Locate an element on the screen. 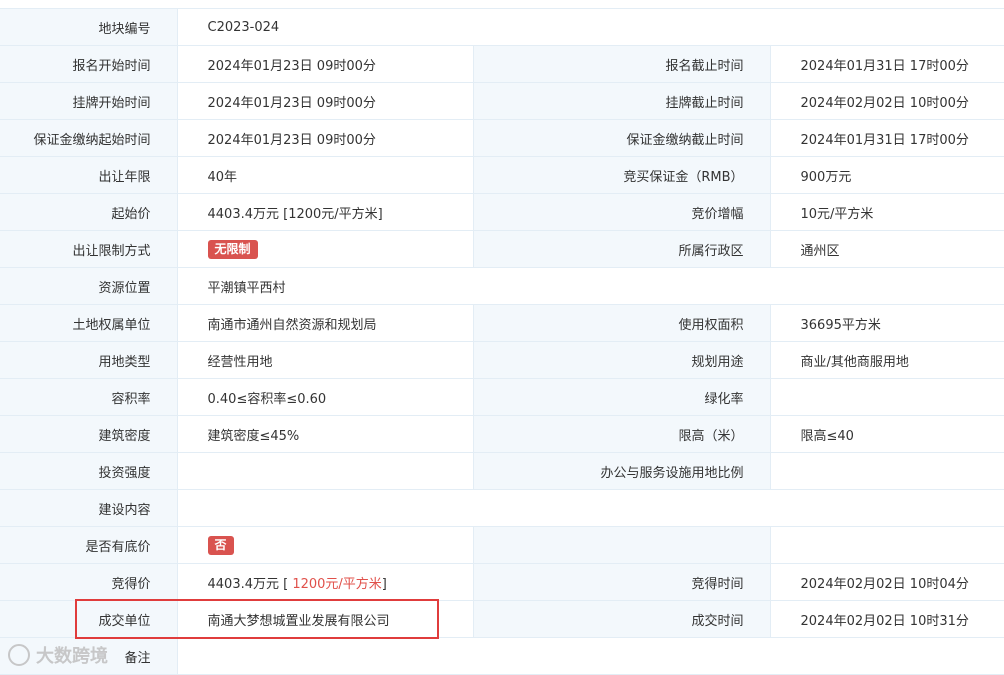 The image size is (1004, 675). table-row: 土地权属单位 南通市通州自然资源和规划局 使用权面积 36695平方米 is located at coordinates (502, 323).